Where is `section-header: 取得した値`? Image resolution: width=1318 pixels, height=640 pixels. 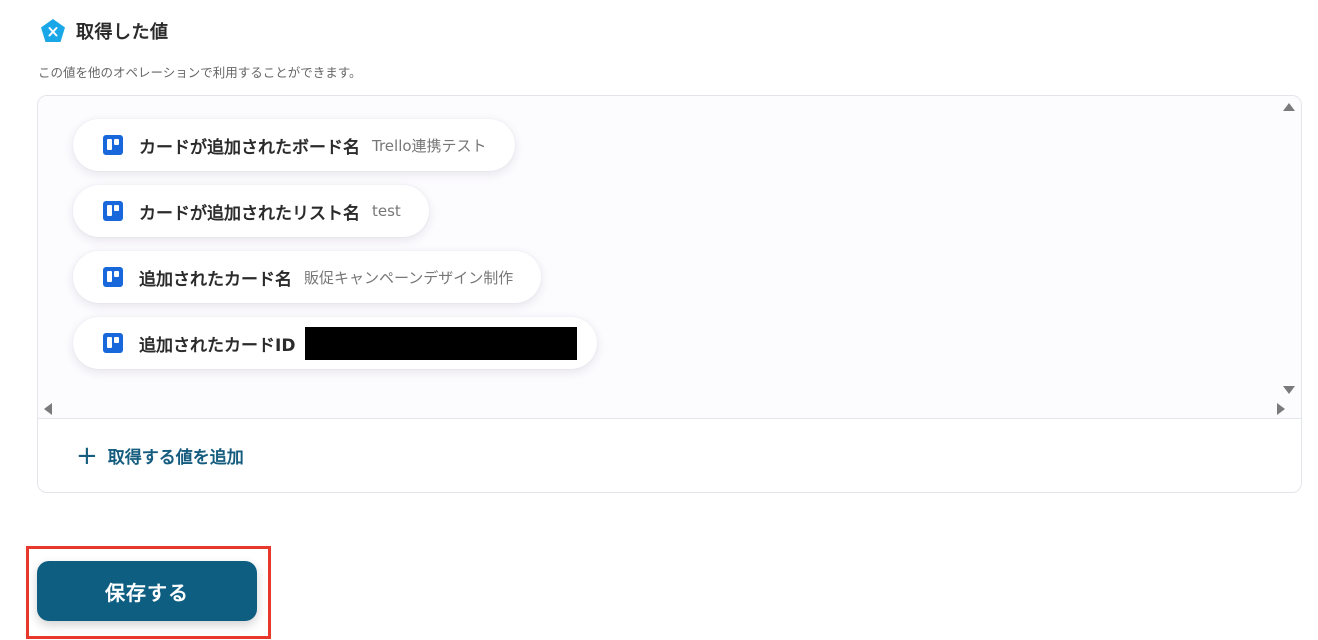
section-header: 取得した値 is located at coordinates (104, 31).